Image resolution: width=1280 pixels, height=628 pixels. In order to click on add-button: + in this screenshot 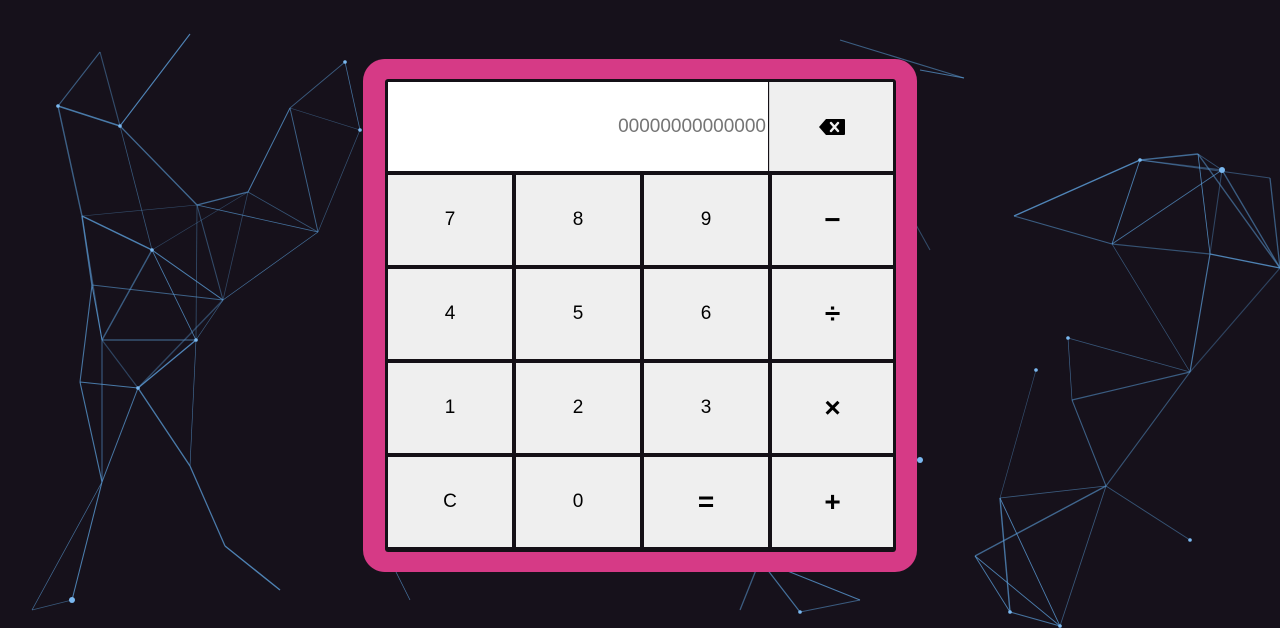, I will do `click(832, 502)`.